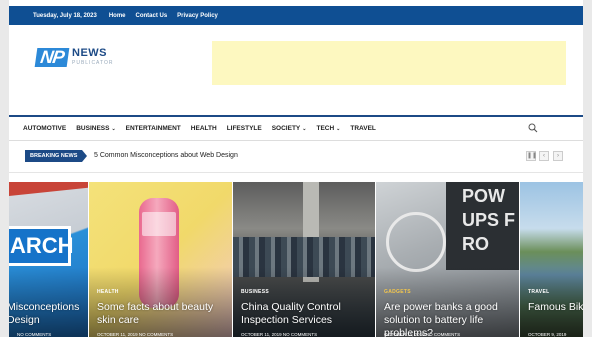  I want to click on logo-title: NEWS, so click(89, 53).